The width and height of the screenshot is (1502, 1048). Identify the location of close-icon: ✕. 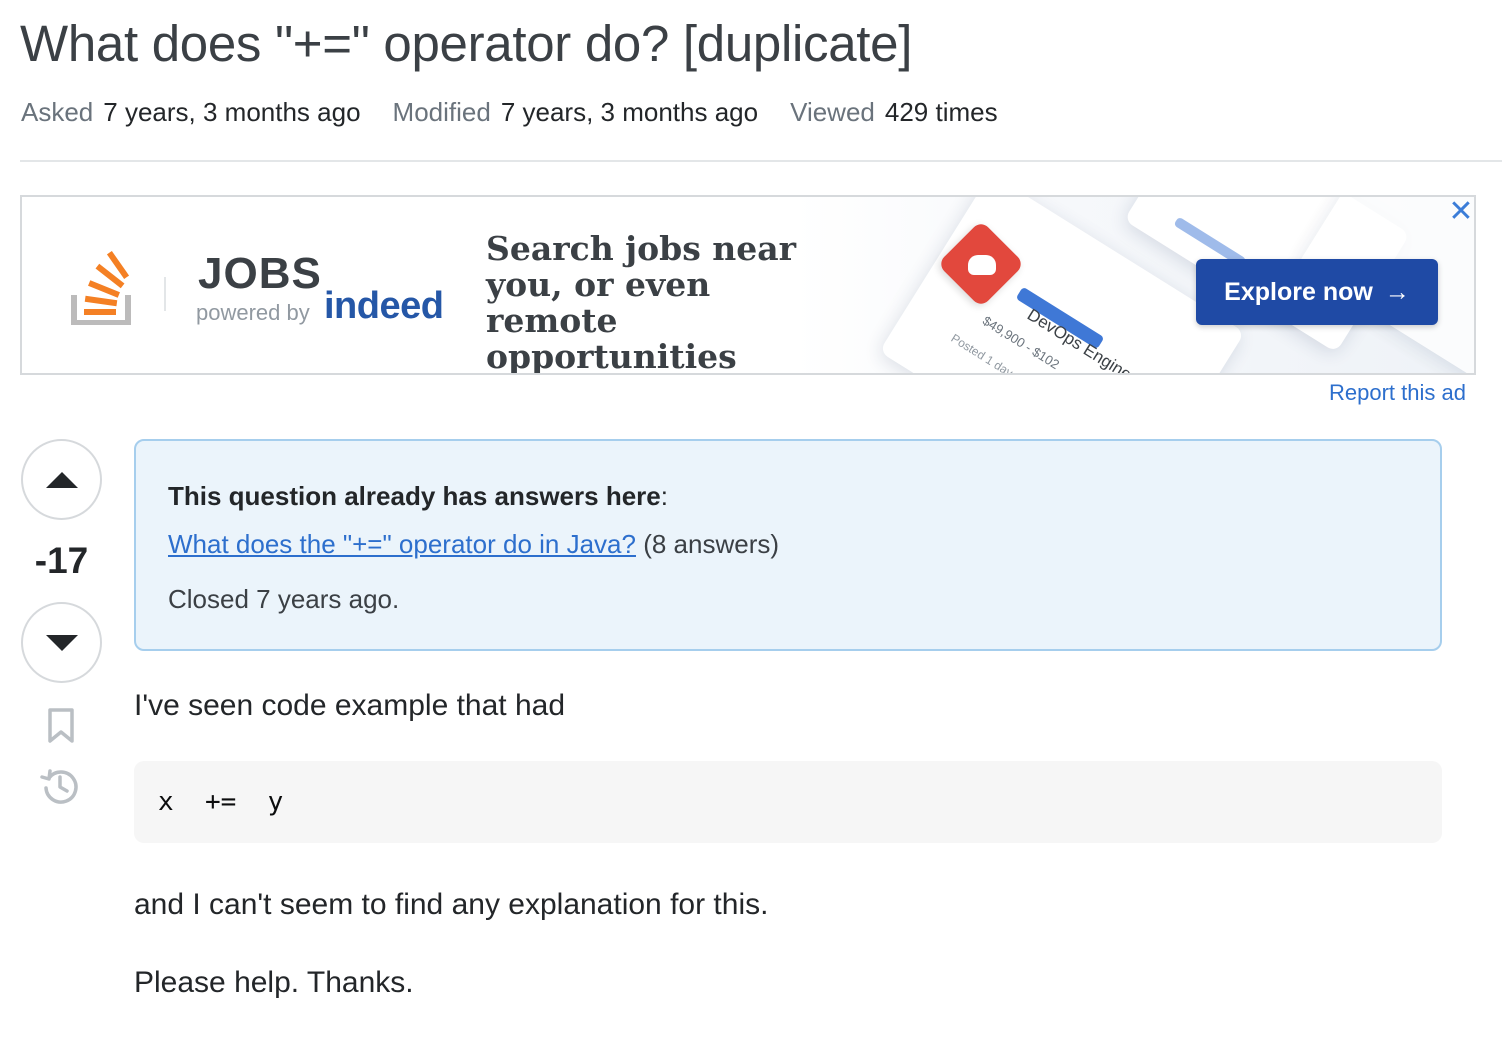
(1461, 212).